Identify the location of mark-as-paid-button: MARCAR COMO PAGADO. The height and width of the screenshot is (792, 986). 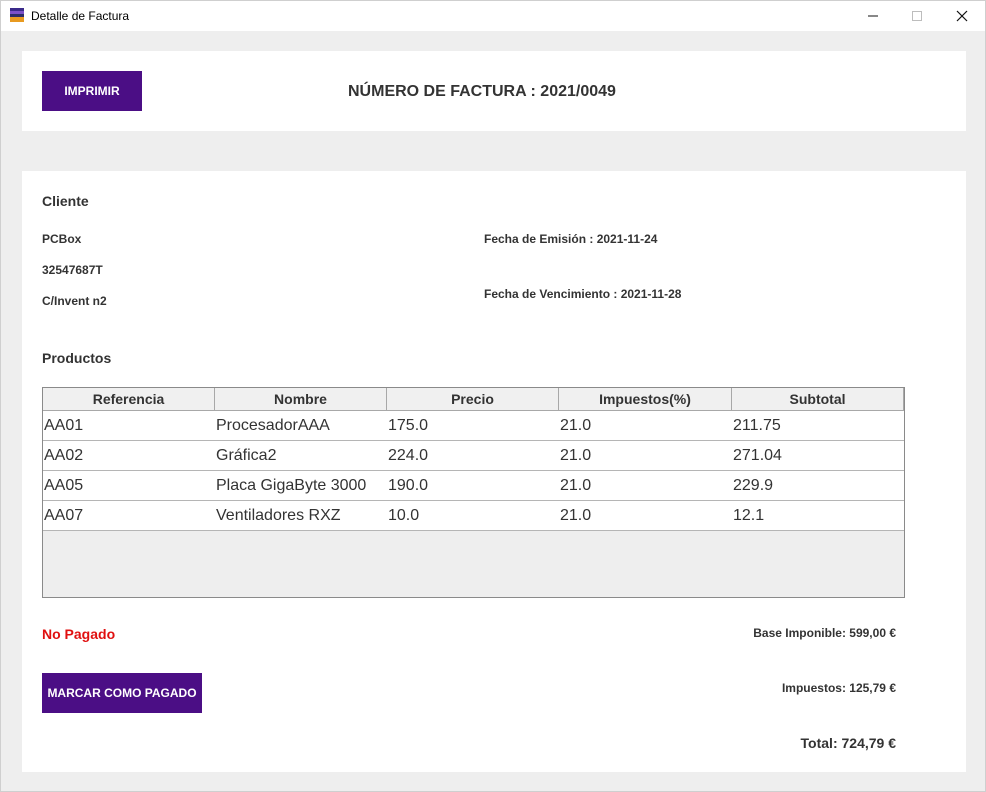
(122, 693).